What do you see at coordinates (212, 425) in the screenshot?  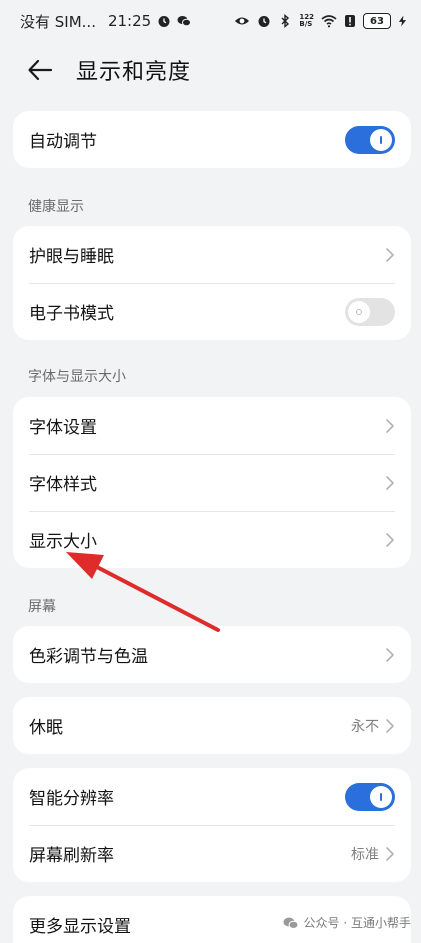 I see `font-settings-row: 字体设置` at bounding box center [212, 425].